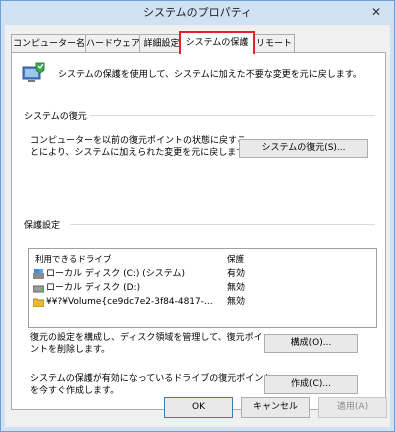 Image resolution: width=395 pixels, height=432 pixels. What do you see at coordinates (274, 43) in the screenshot?
I see `tab-remote: リモート` at bounding box center [274, 43].